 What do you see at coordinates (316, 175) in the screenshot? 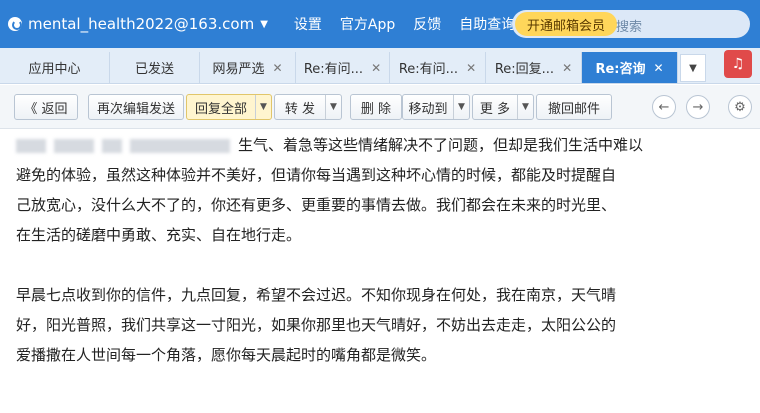
I see `body-line: 避免的体验，虽然这种体验并不美好，但请你每当遇到这种坏心情的时候，都能及时提醒自` at bounding box center [316, 175].